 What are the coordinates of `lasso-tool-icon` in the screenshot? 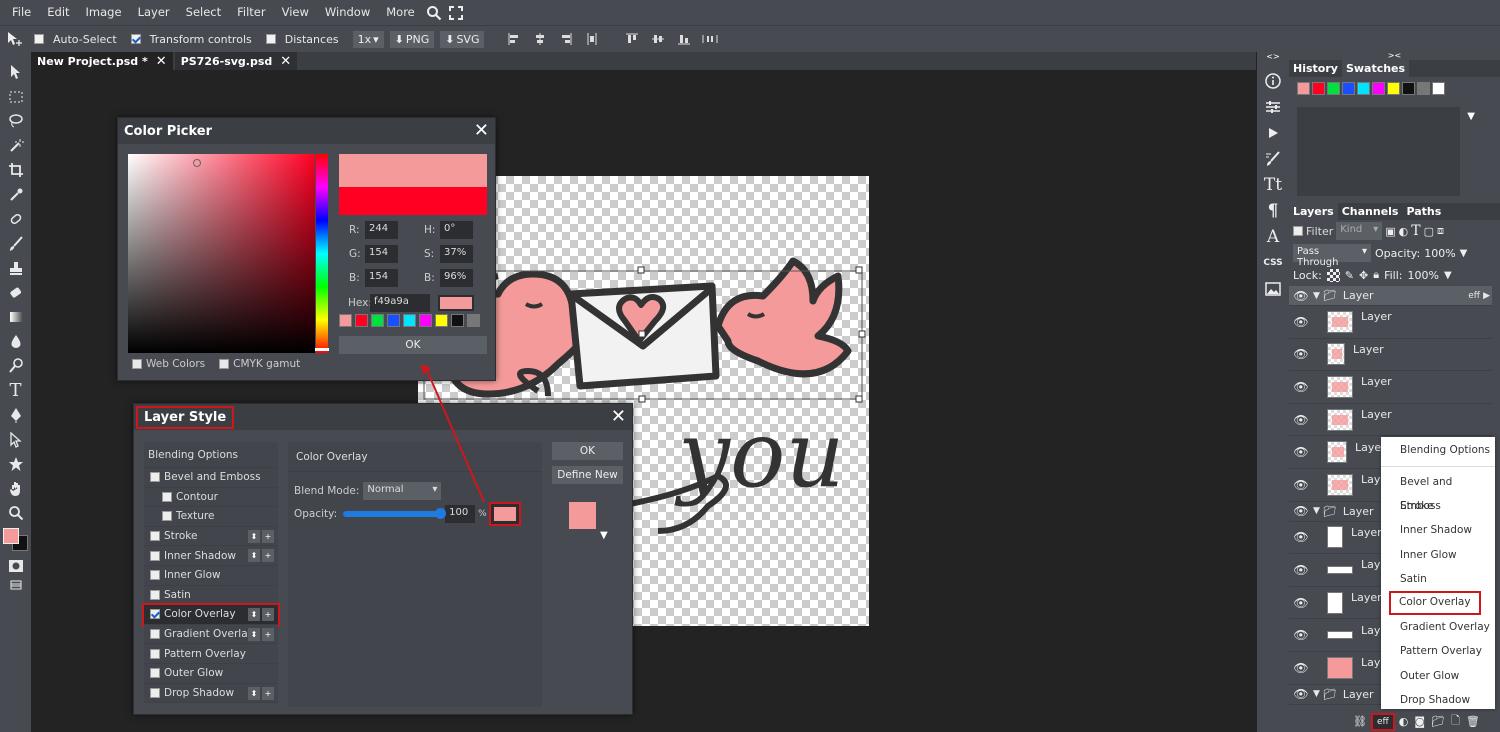 It's located at (15, 121).